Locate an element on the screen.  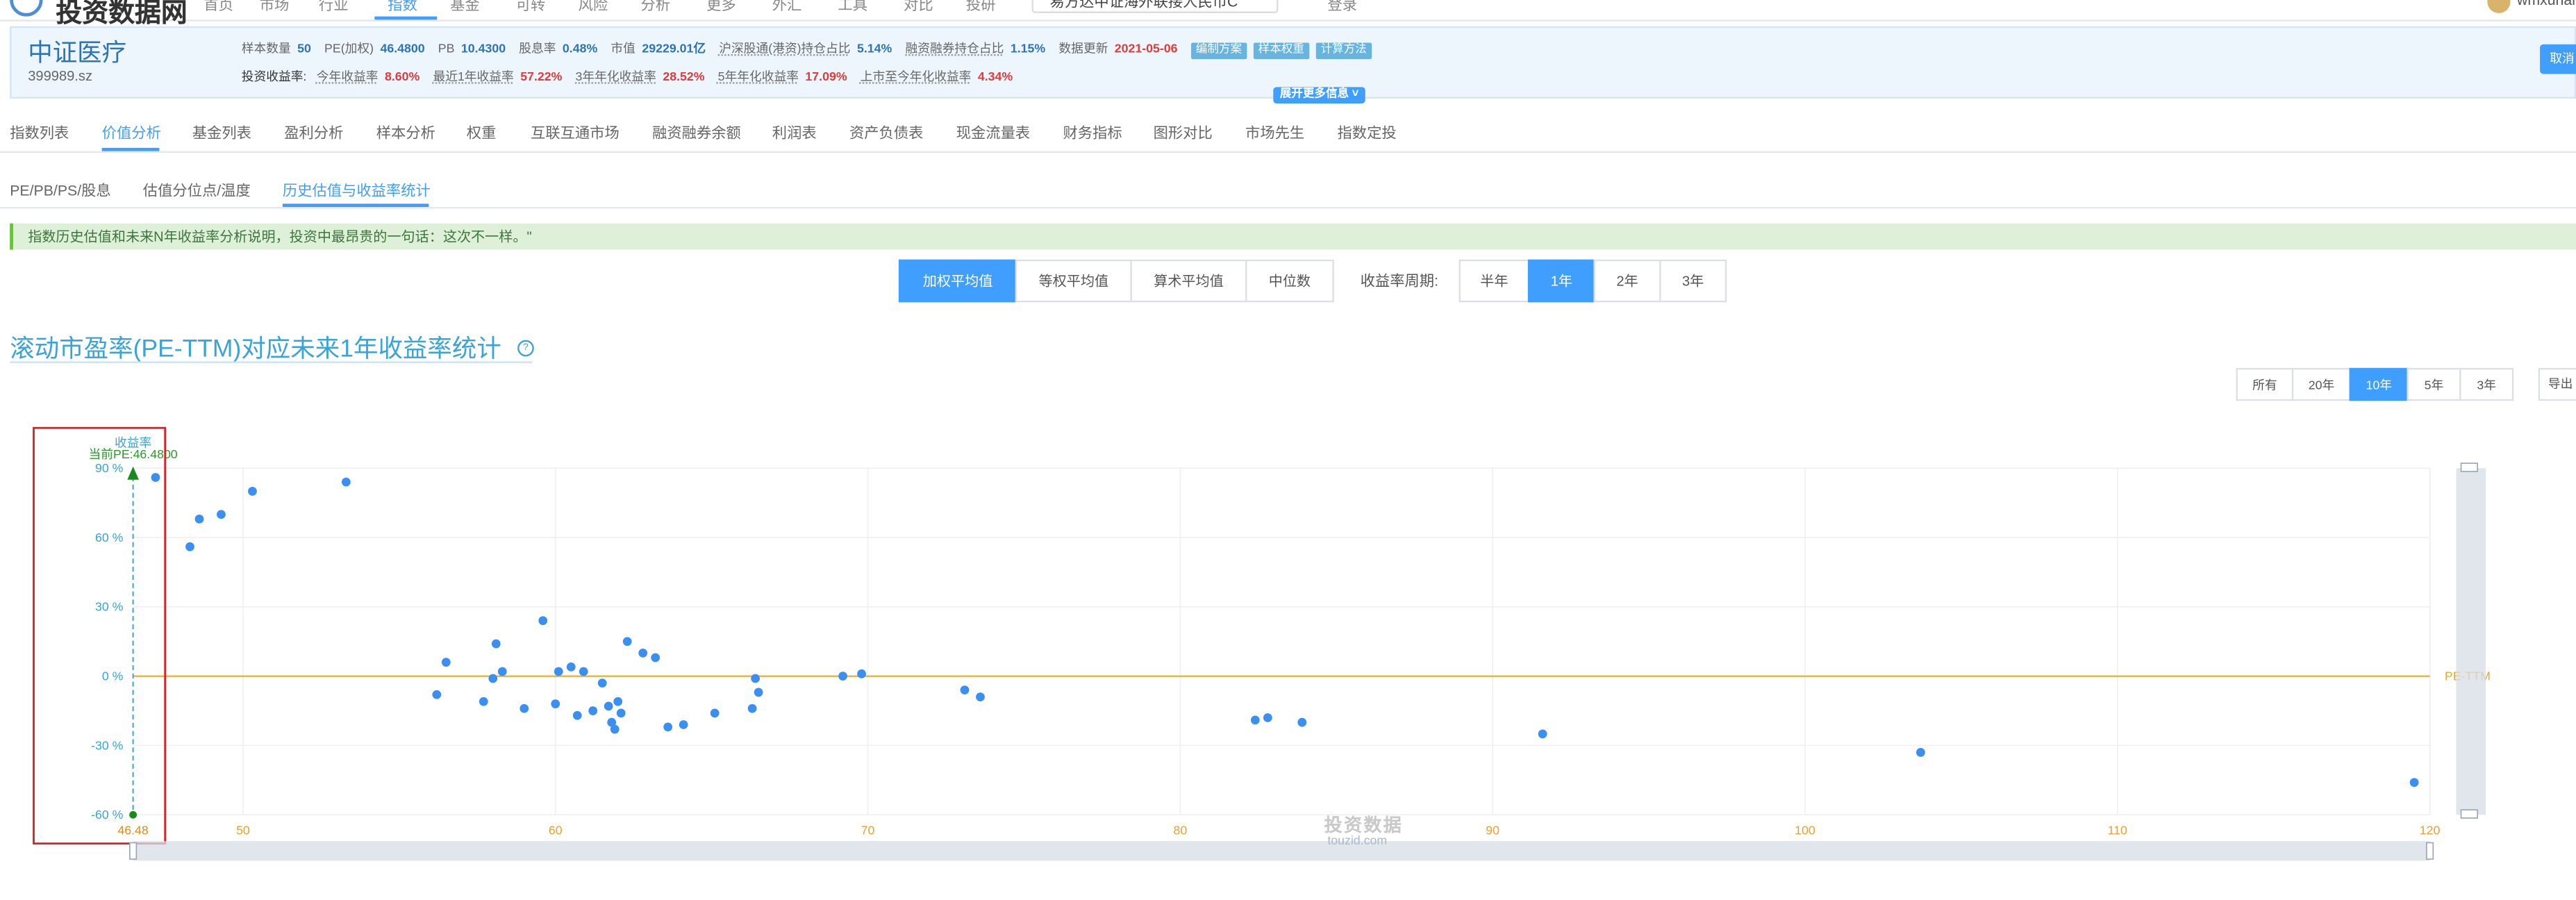
tab-chart-compare: 图形对比 is located at coordinates (1183, 132).